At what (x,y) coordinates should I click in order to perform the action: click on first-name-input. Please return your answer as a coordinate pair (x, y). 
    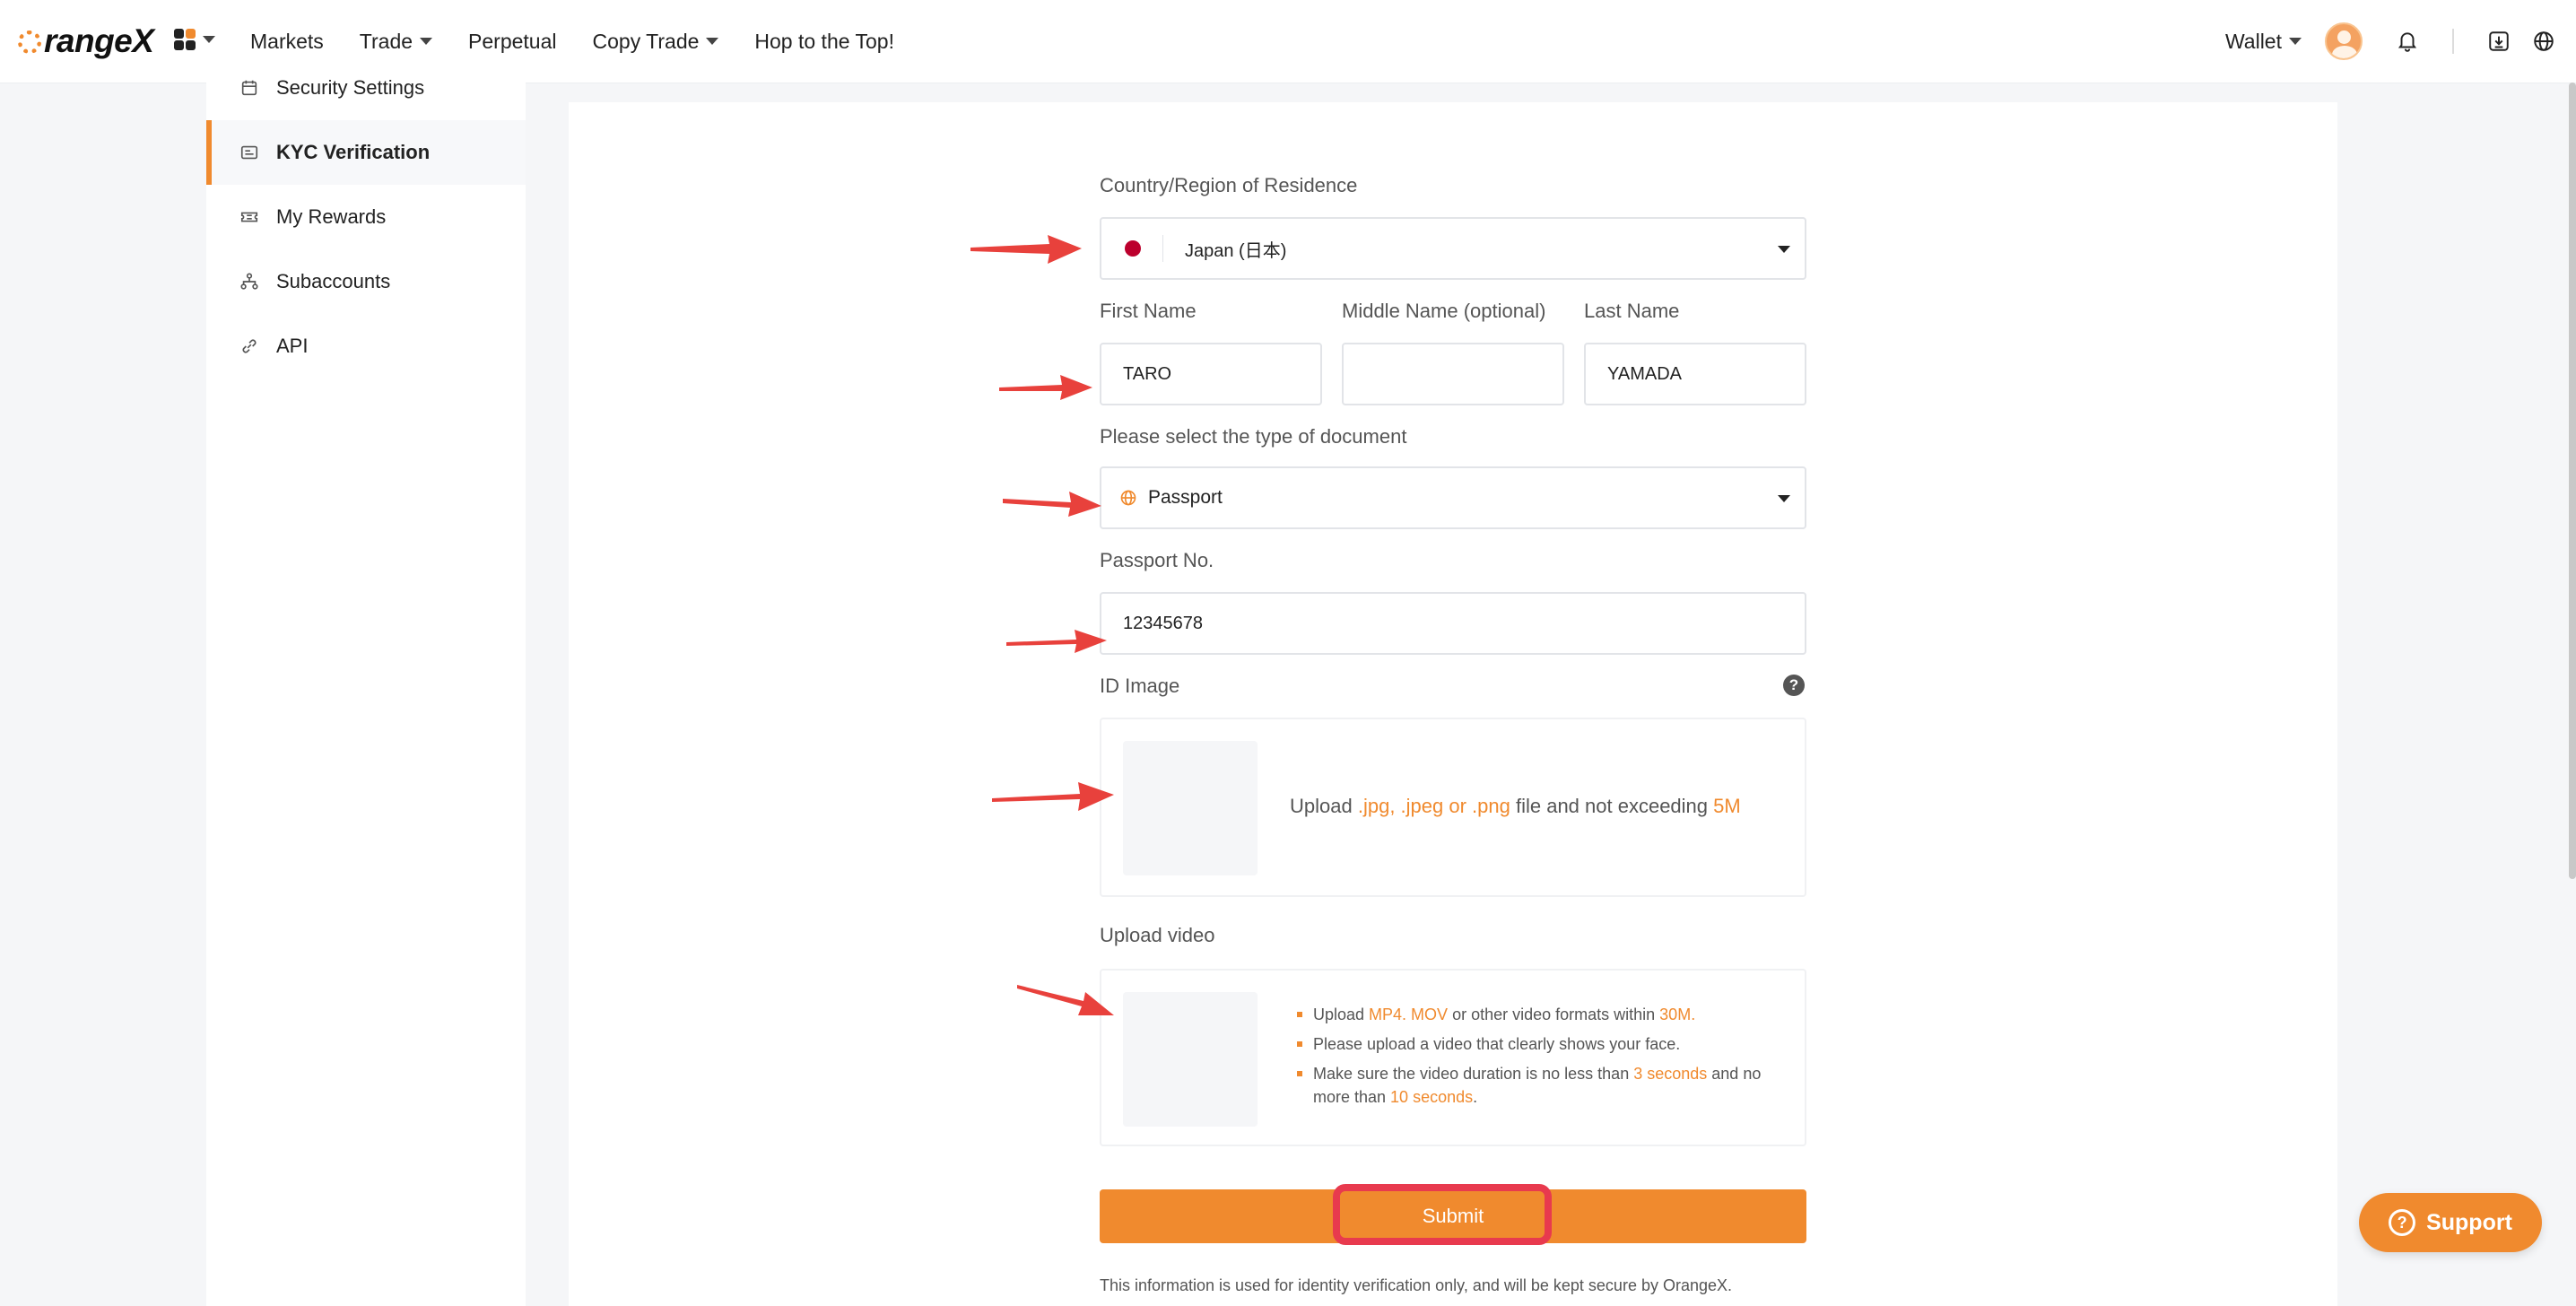
    Looking at the image, I should click on (1210, 374).